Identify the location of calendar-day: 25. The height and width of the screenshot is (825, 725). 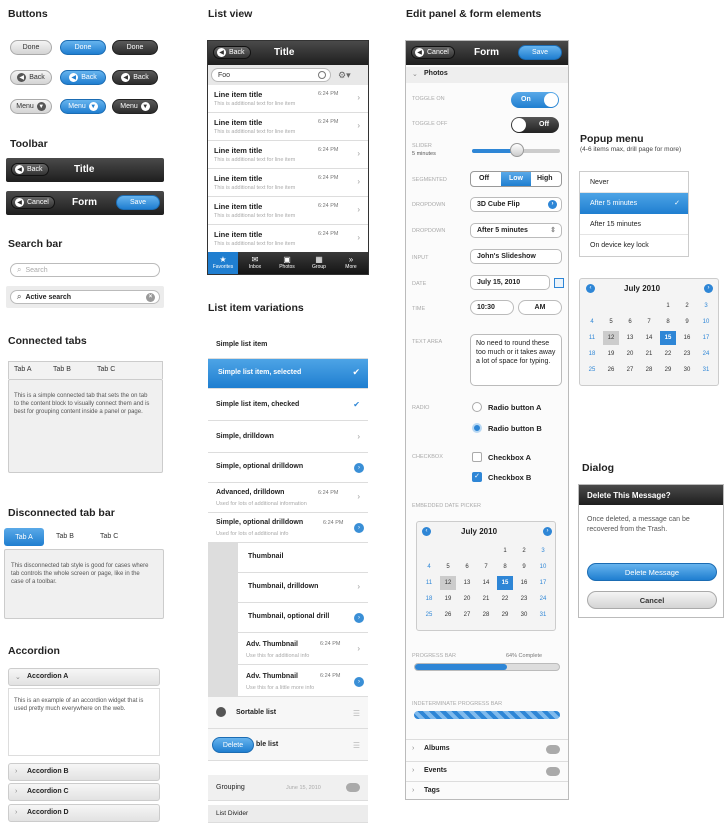
(592, 370).